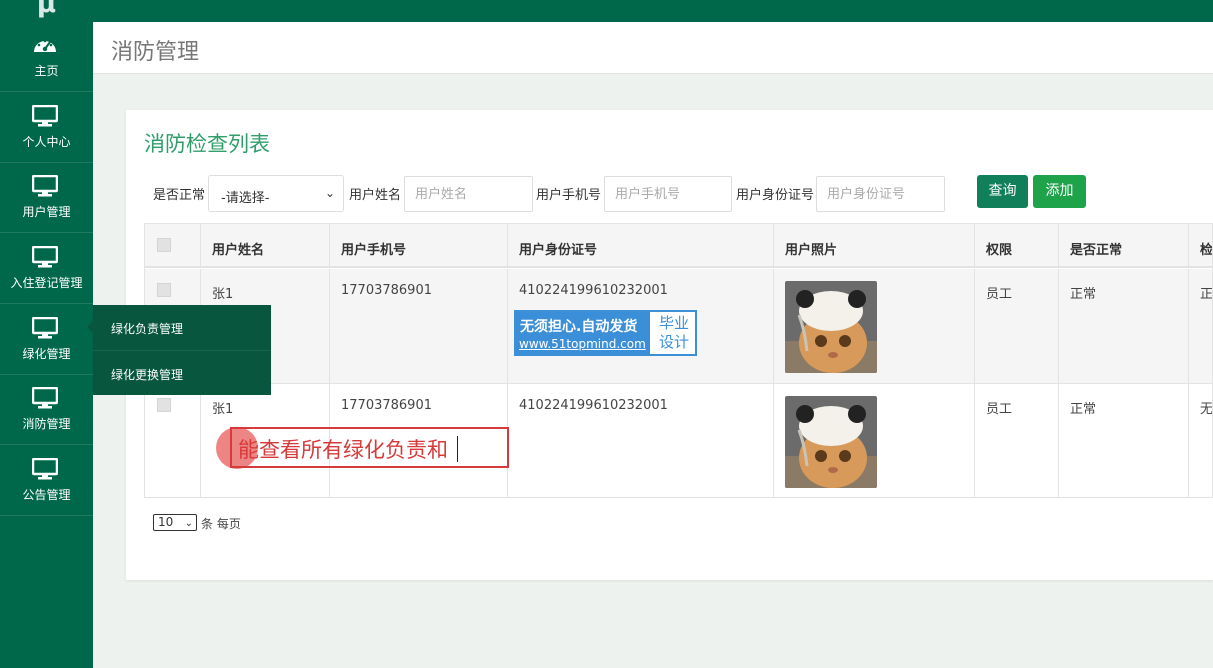 This screenshot has height=668, width=1213. Describe the element at coordinates (46, 9) in the screenshot. I see `logo: μ` at that location.